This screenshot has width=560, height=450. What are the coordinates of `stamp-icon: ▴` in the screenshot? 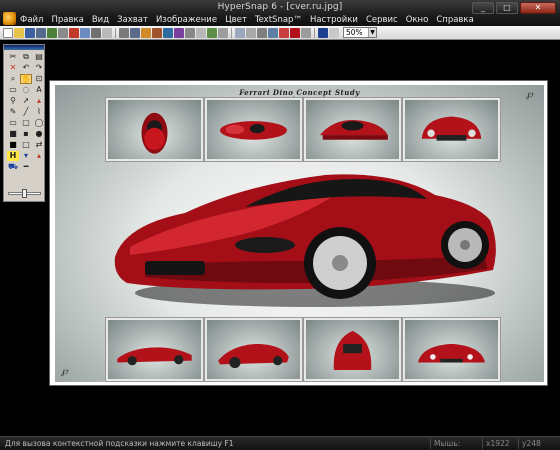 It's located at (39, 101).